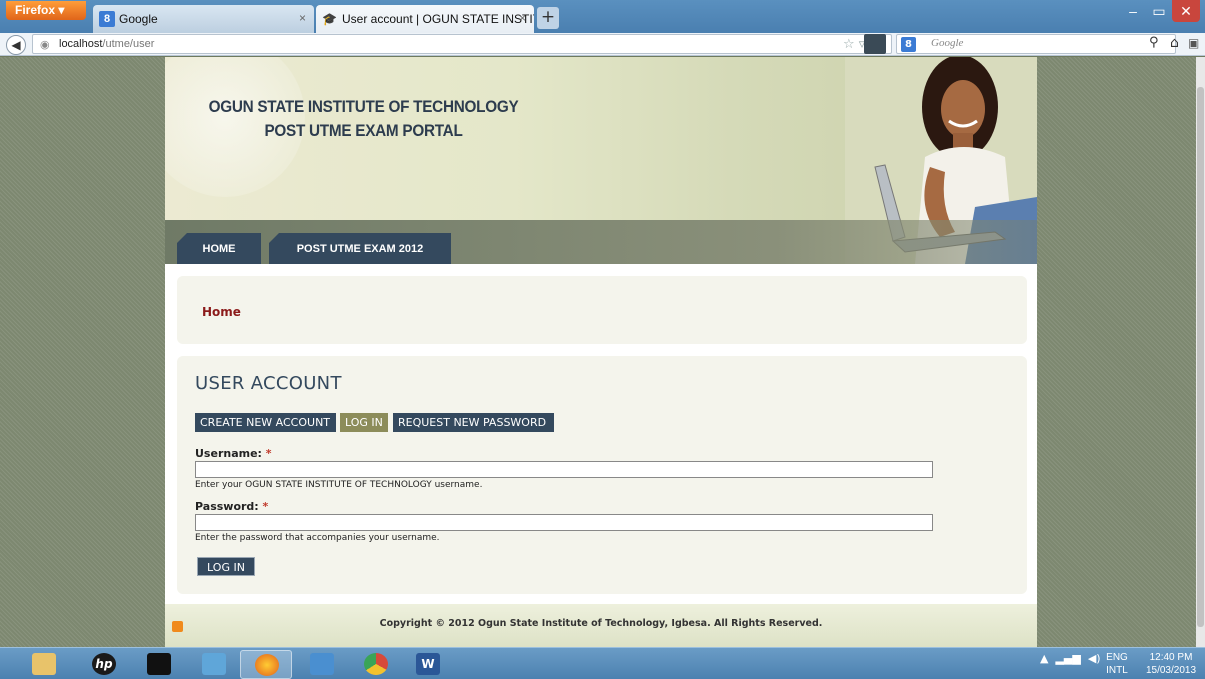 The width and height of the screenshot is (1205, 679). Describe the element at coordinates (1036, 44) in the screenshot. I see `search-bar: 8 Google` at that location.